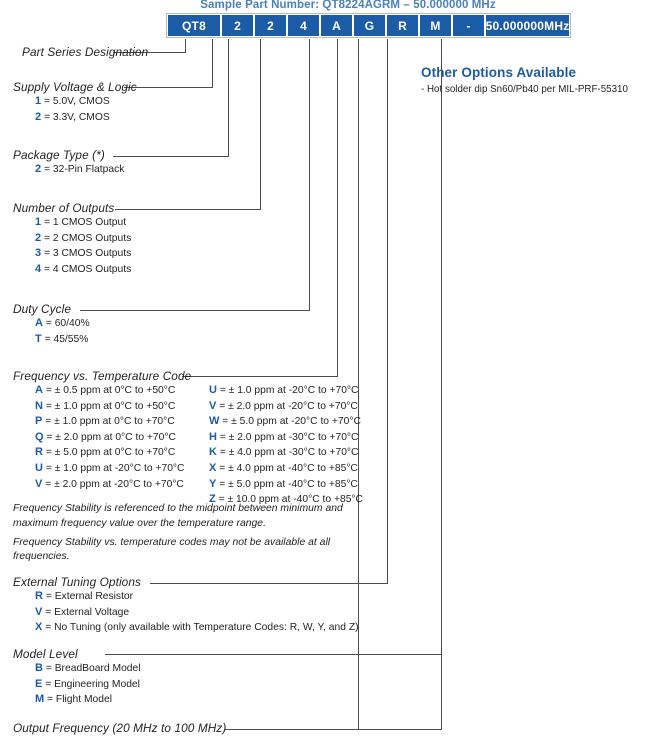 The height and width of the screenshot is (741, 645). I want to click on option-row: 3 = 3 CMOS Outputs, so click(72, 254).